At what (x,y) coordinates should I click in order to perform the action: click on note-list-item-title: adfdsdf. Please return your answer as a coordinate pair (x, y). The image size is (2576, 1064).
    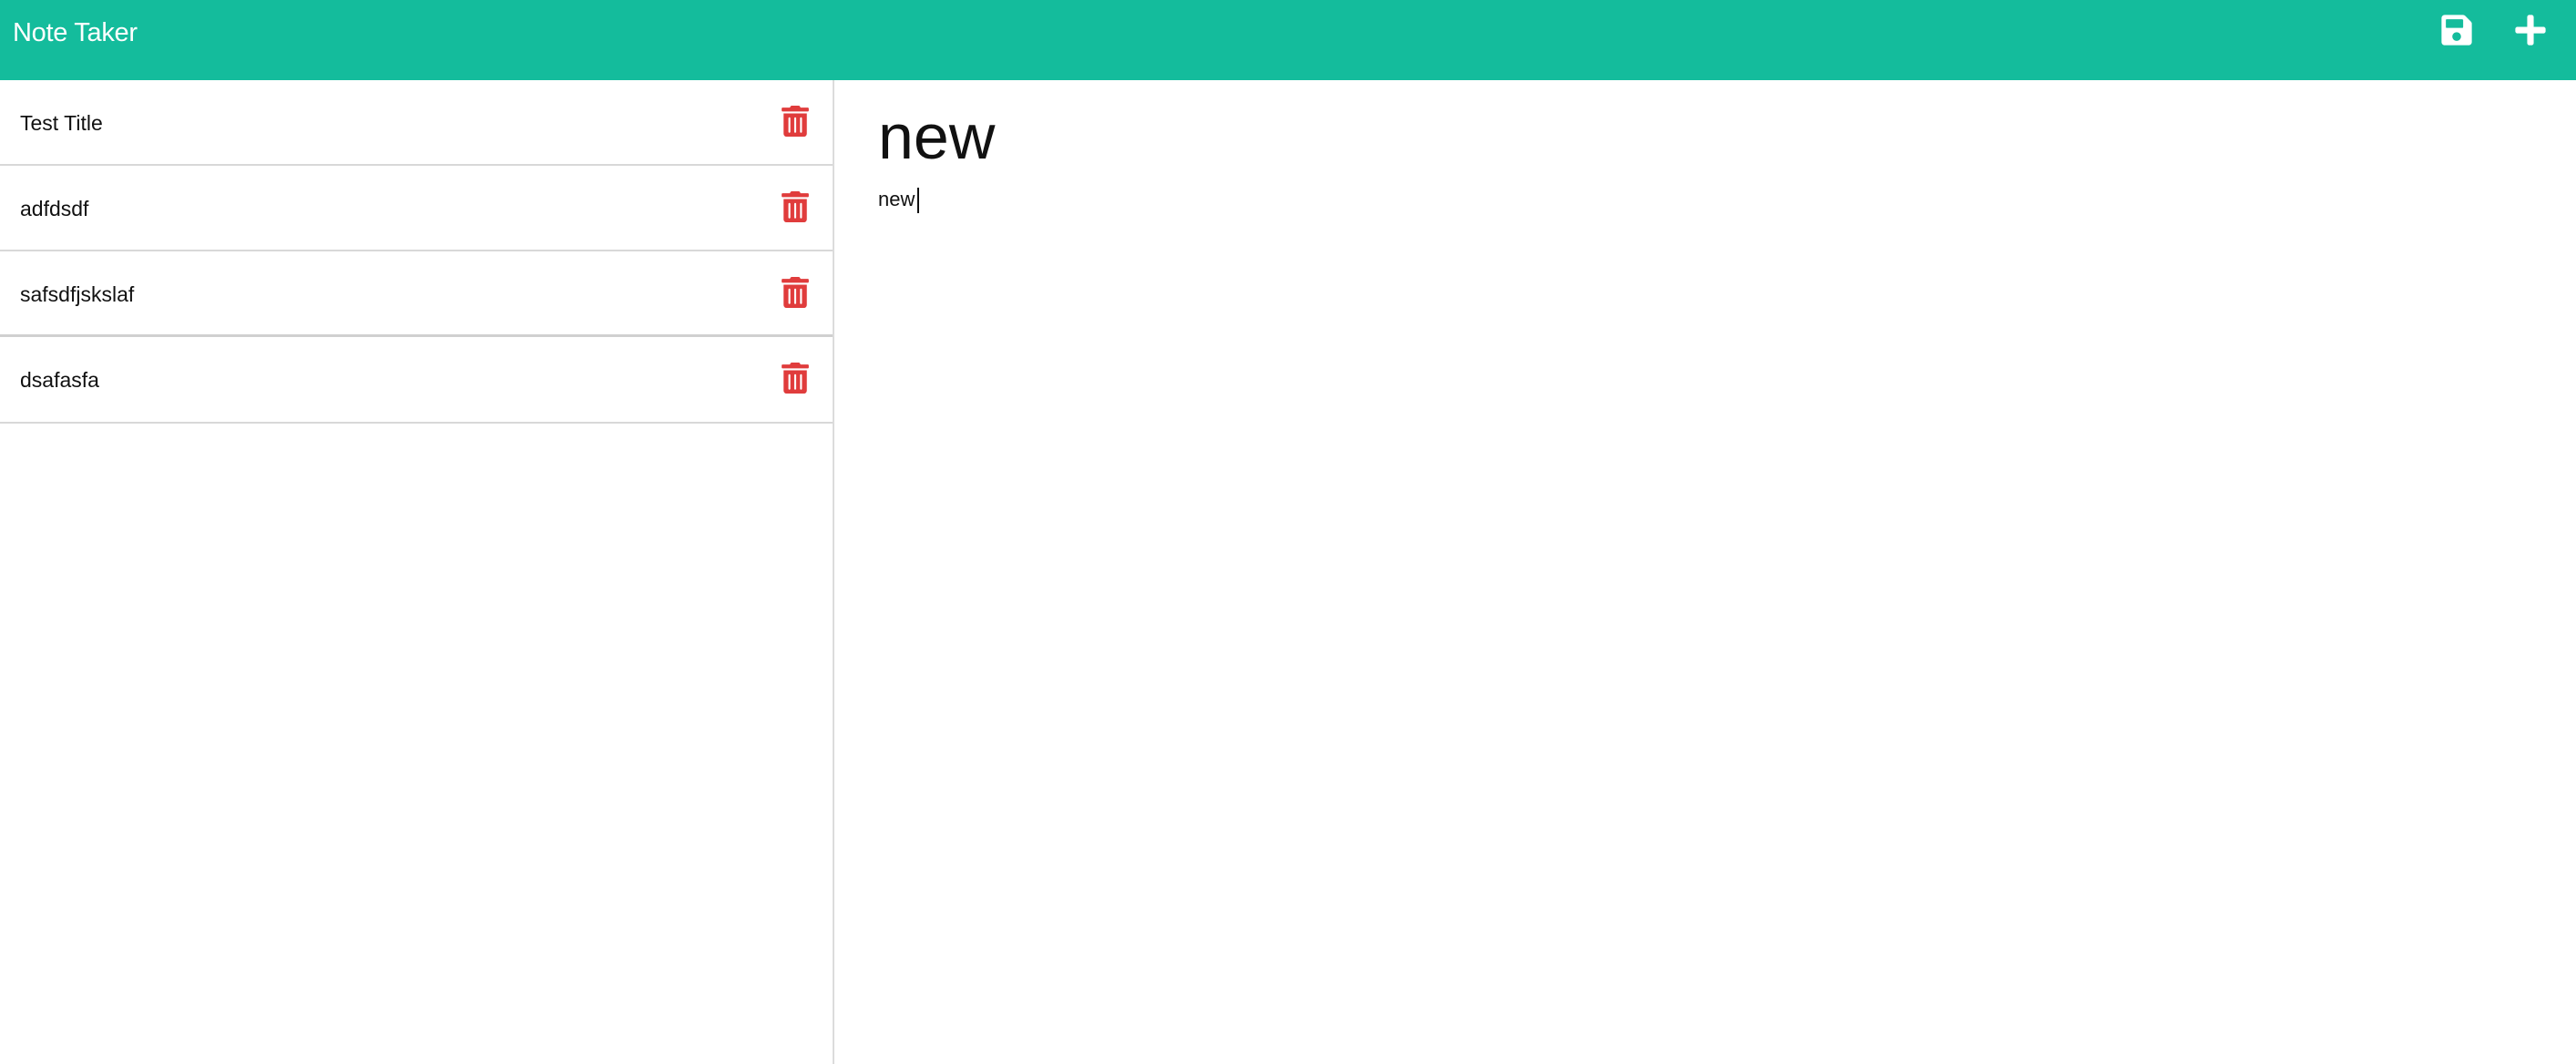
    Looking at the image, I should click on (54, 208).